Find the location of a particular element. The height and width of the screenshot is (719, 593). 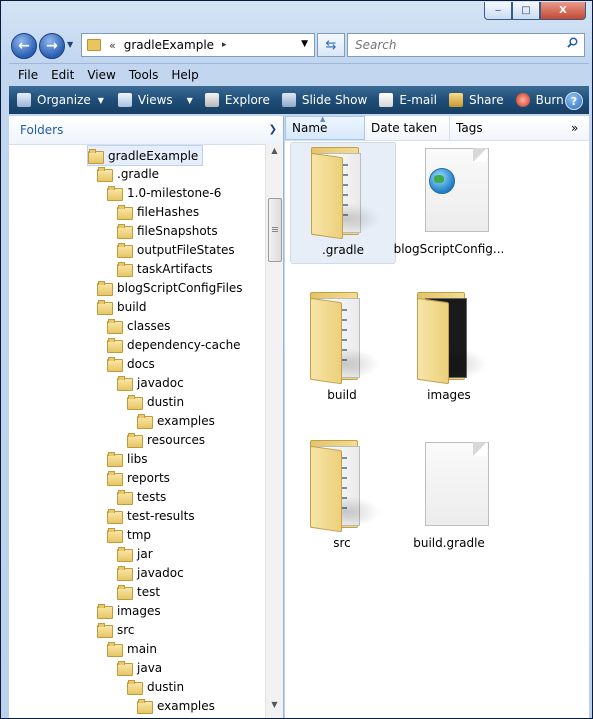

burn-button: Burn is located at coordinates (539, 100).